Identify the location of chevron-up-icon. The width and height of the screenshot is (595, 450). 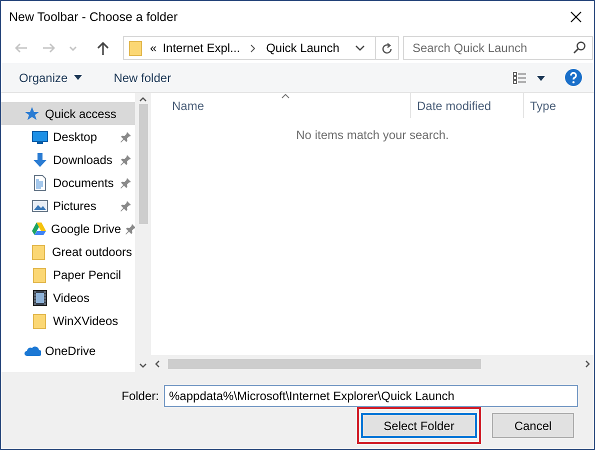
(143, 99).